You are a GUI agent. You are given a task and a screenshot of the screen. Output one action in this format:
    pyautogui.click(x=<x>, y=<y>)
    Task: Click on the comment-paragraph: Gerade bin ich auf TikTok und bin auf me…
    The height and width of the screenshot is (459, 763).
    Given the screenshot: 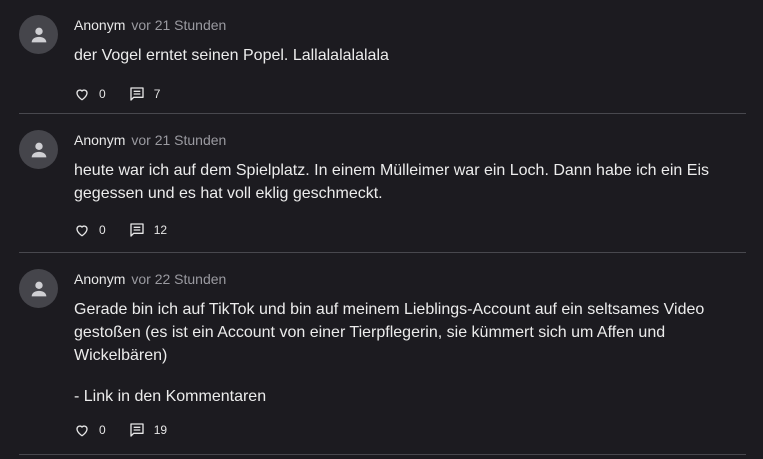 What is the action you would take?
    pyautogui.click(x=389, y=332)
    